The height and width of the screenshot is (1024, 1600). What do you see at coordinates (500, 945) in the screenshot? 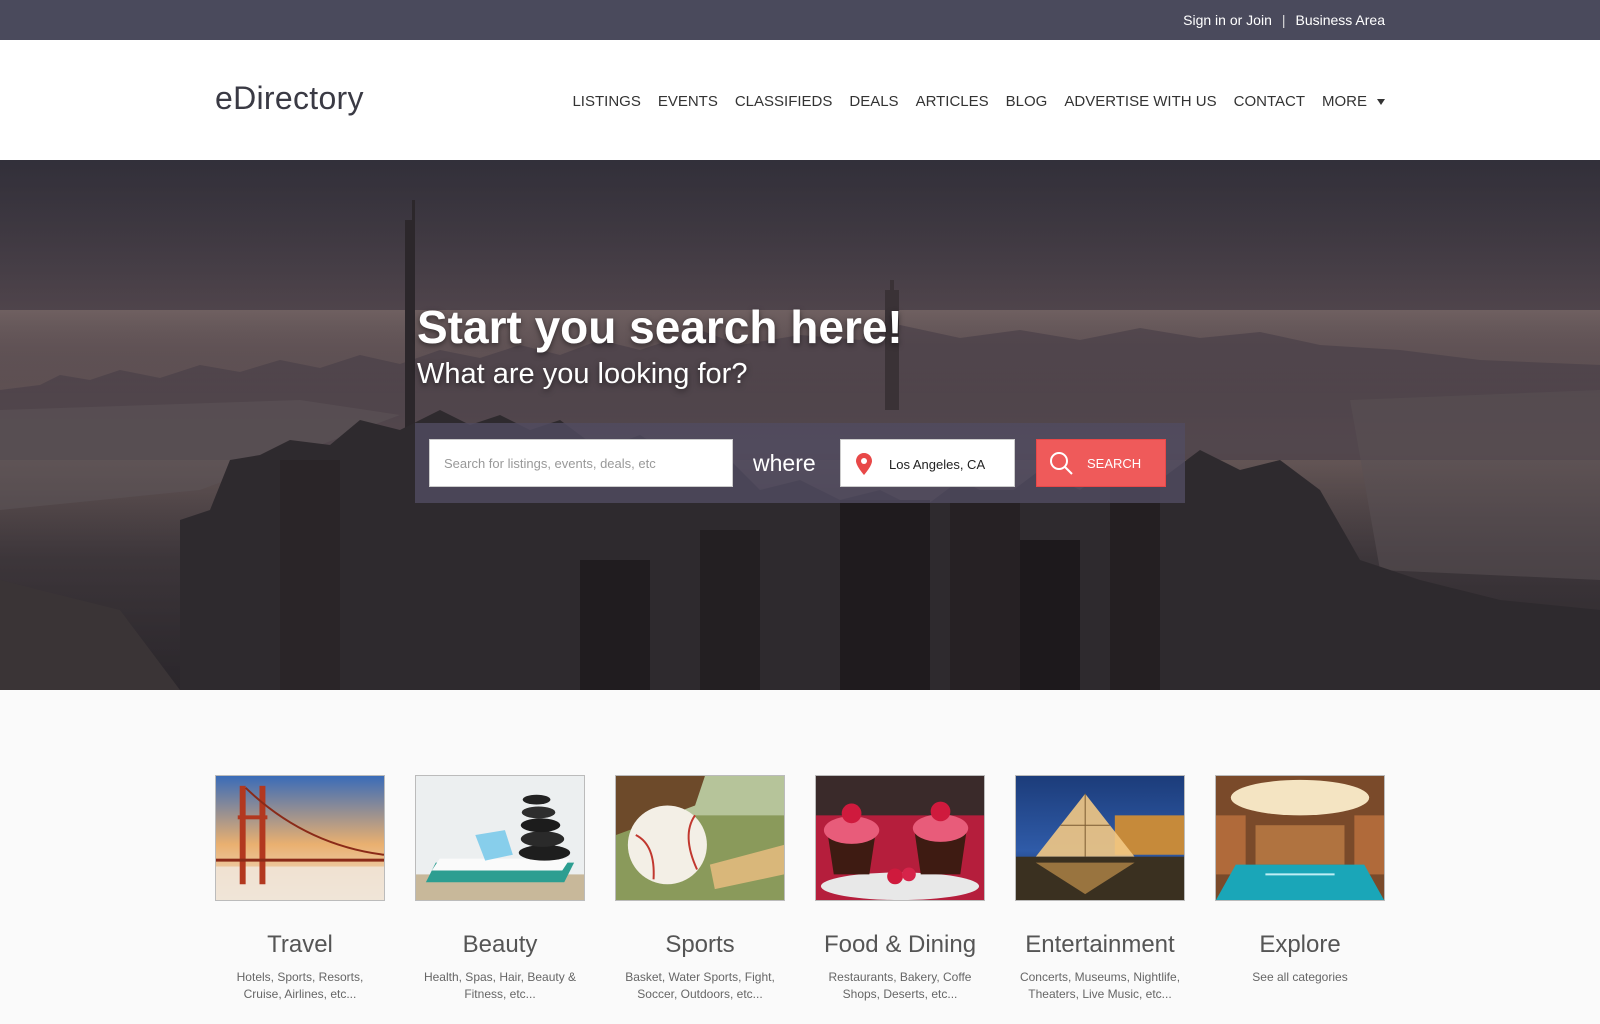
I see `category-name-beauty: Beauty` at bounding box center [500, 945].